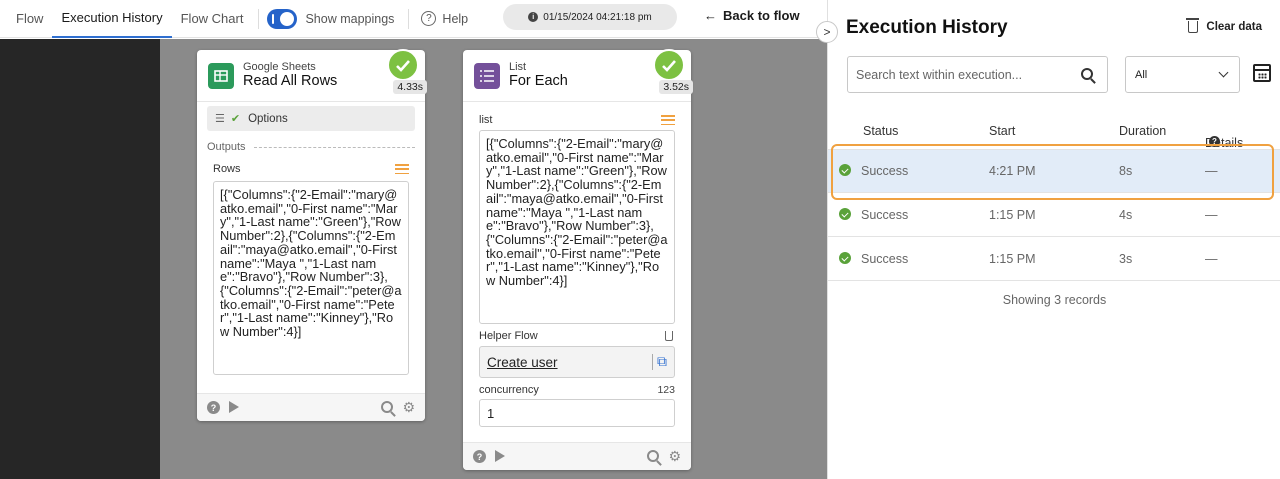  I want to click on tab-flow: Flow, so click(26, 19).